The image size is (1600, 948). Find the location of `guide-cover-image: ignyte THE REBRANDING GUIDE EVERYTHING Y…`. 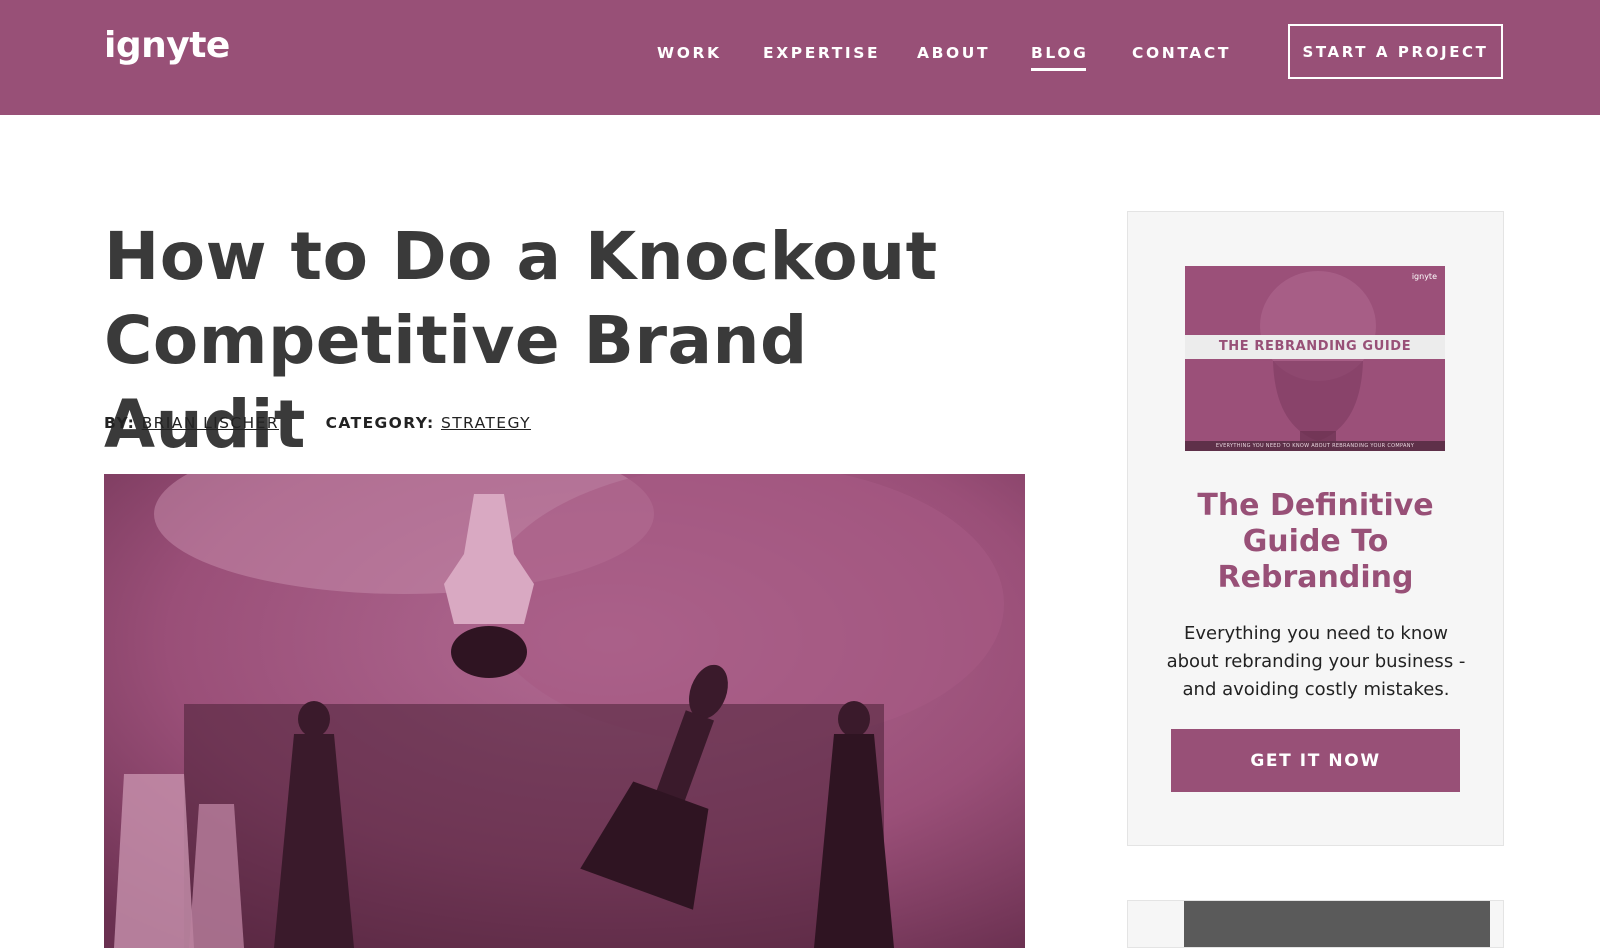

guide-cover-image: ignyte THE REBRANDING GUIDE EVERYTHING Y… is located at coordinates (1315, 358).